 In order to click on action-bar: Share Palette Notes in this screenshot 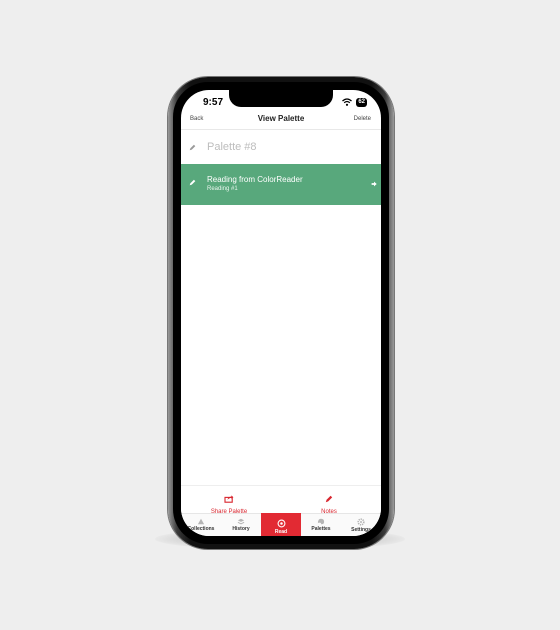, I will do `click(281, 500)`.